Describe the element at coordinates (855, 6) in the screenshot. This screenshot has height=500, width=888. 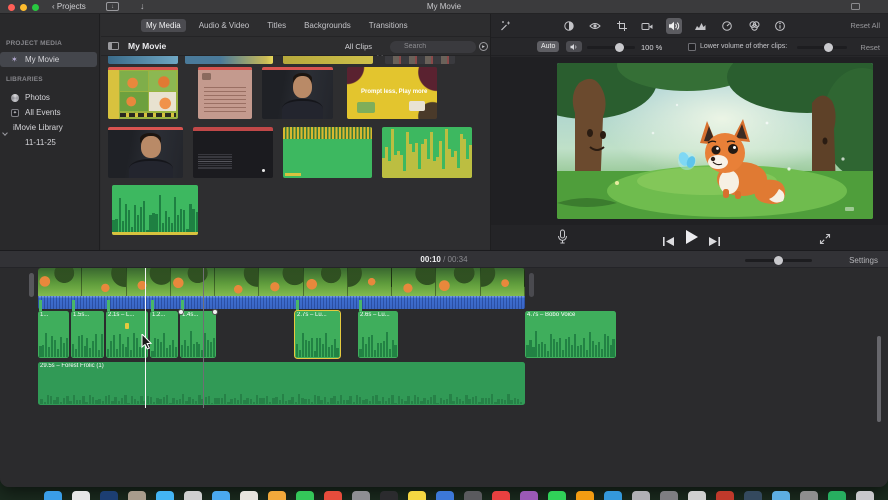
I see `display-icon` at that location.